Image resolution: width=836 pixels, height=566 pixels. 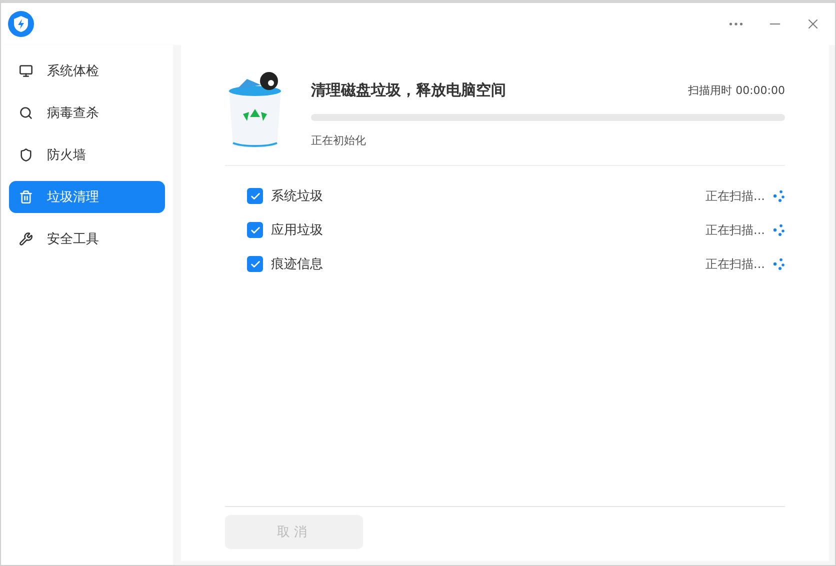 What do you see at coordinates (408, 90) in the screenshot?
I see `scan-title: 清理磁盘垃圾，释放电脑空间` at bounding box center [408, 90].